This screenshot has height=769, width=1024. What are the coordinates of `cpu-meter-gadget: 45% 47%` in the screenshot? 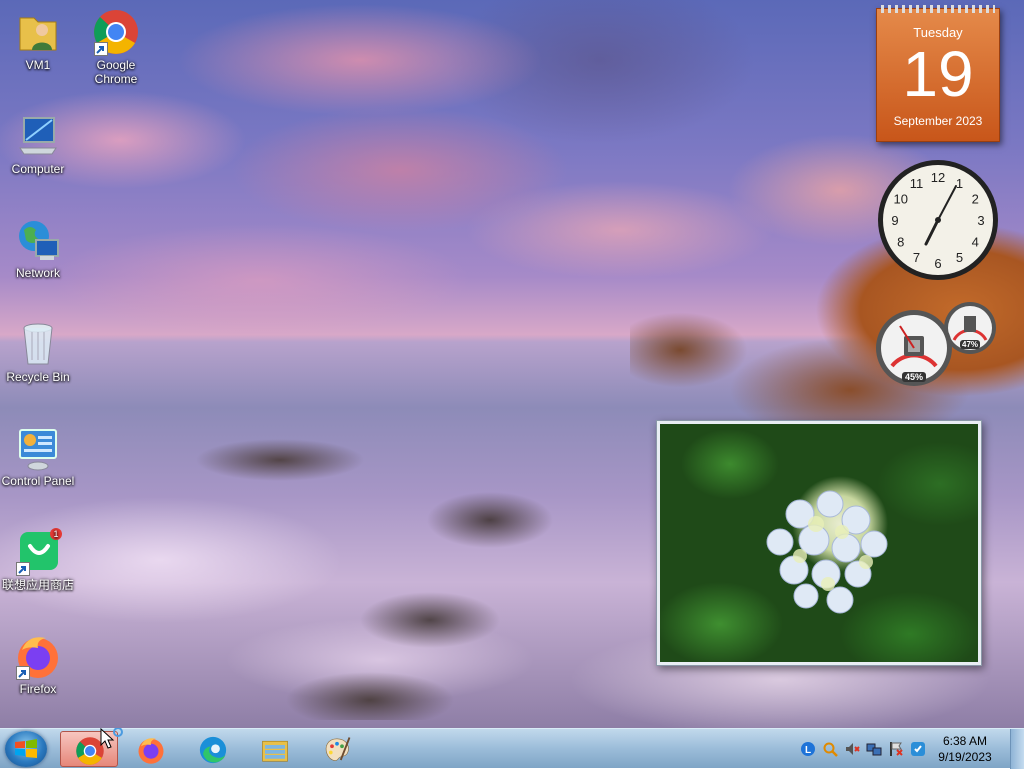 It's located at (937, 346).